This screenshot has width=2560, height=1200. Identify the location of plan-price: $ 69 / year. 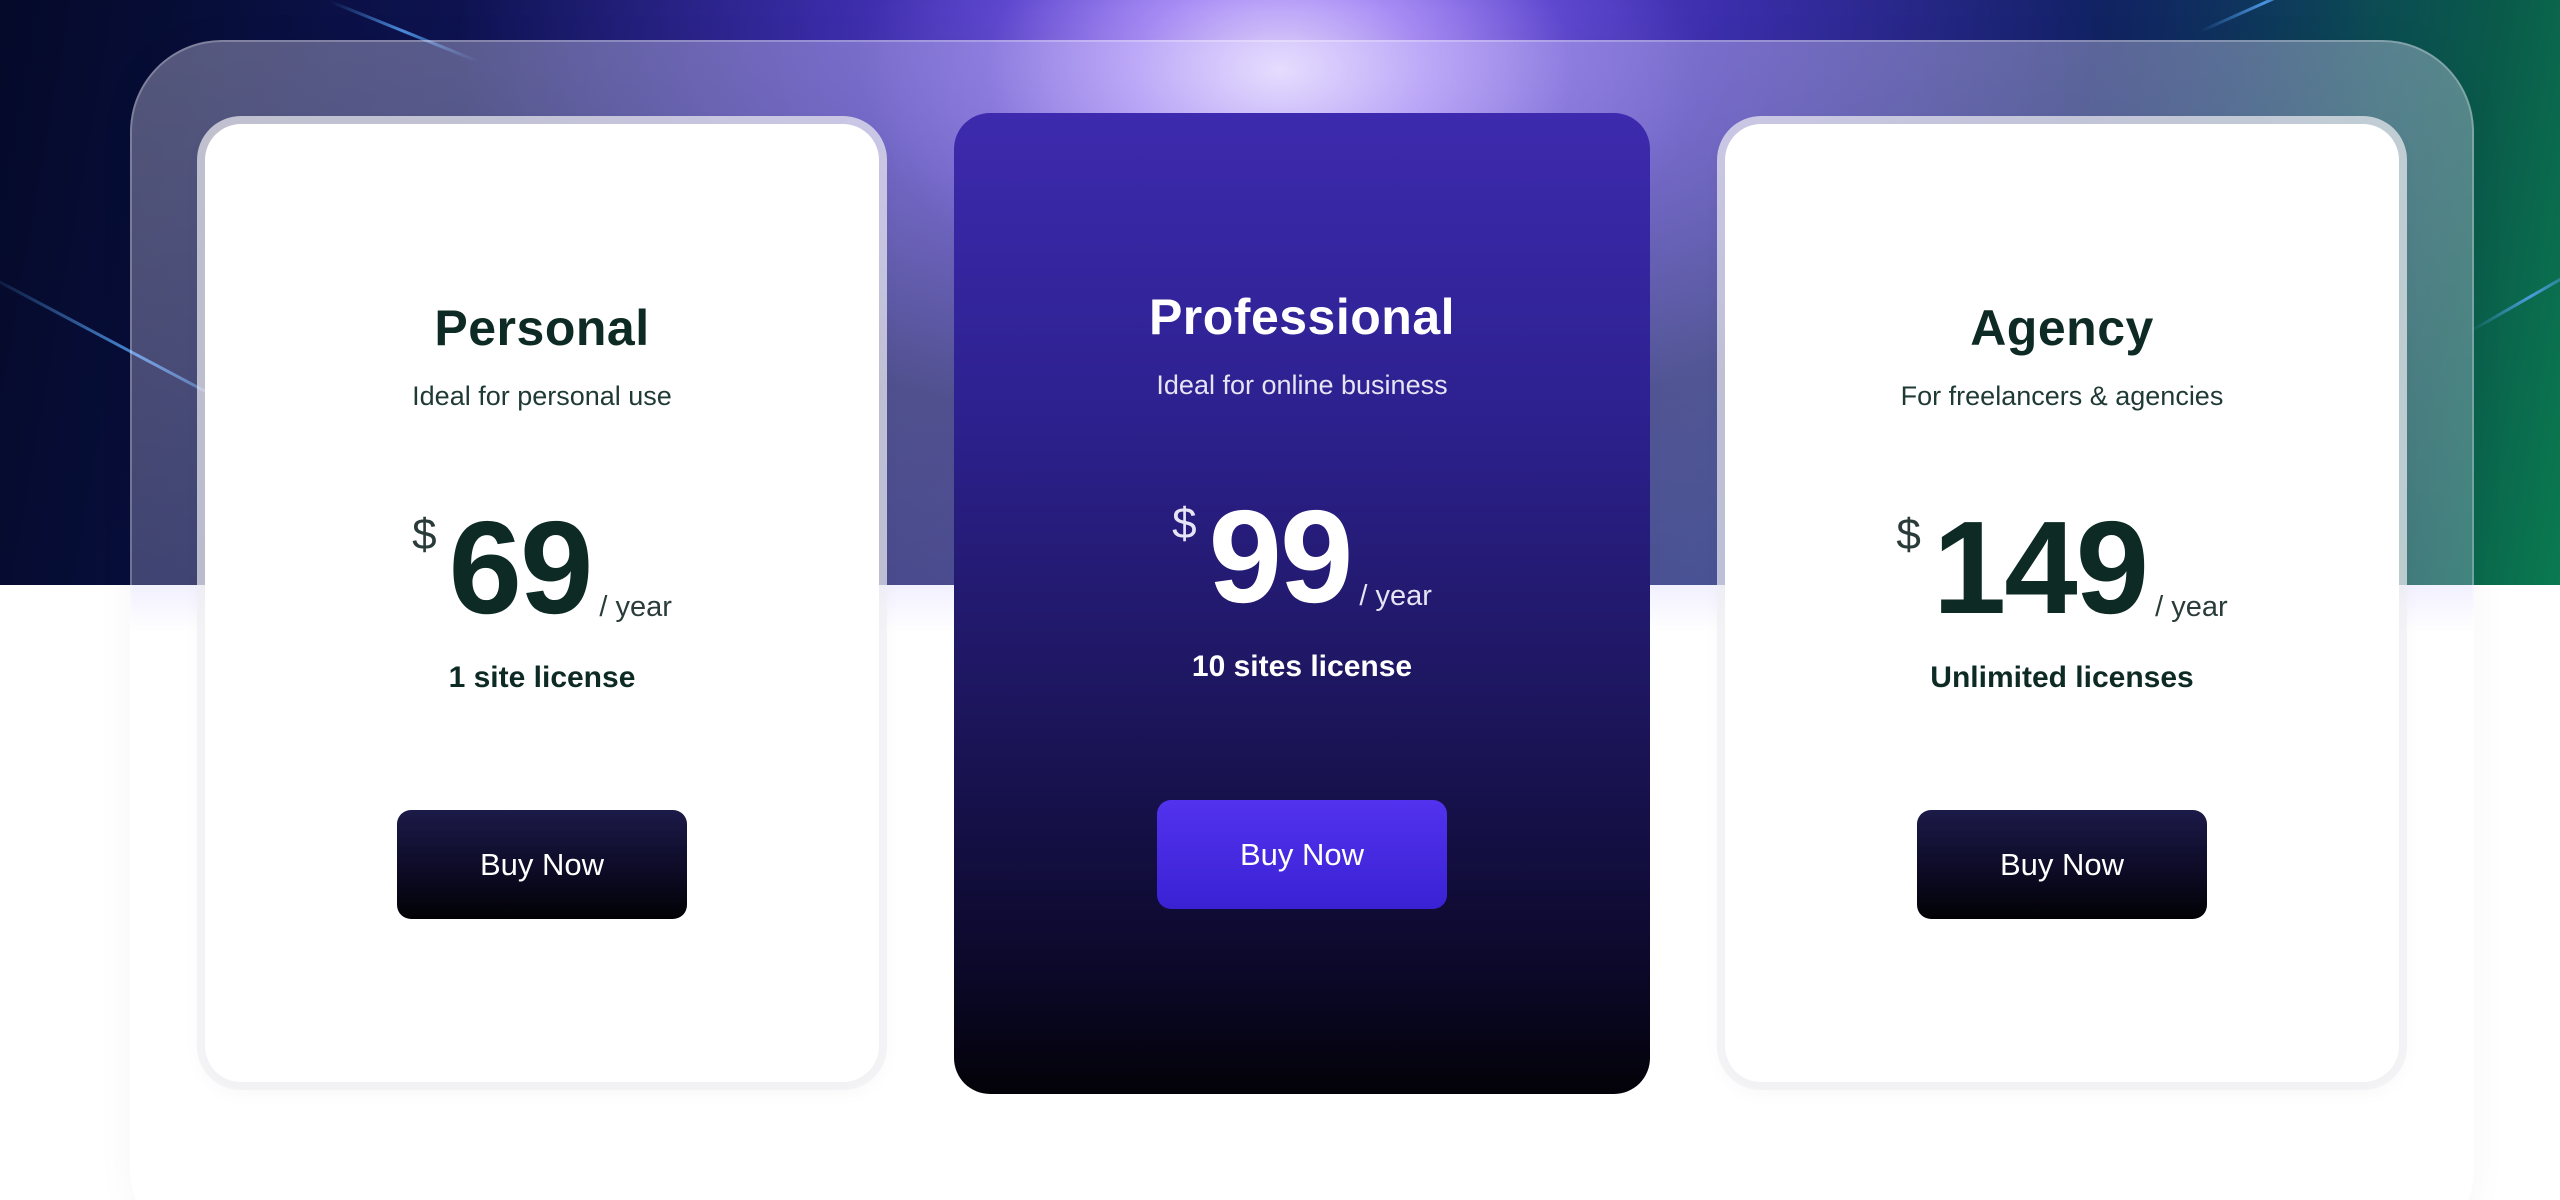
(542, 568).